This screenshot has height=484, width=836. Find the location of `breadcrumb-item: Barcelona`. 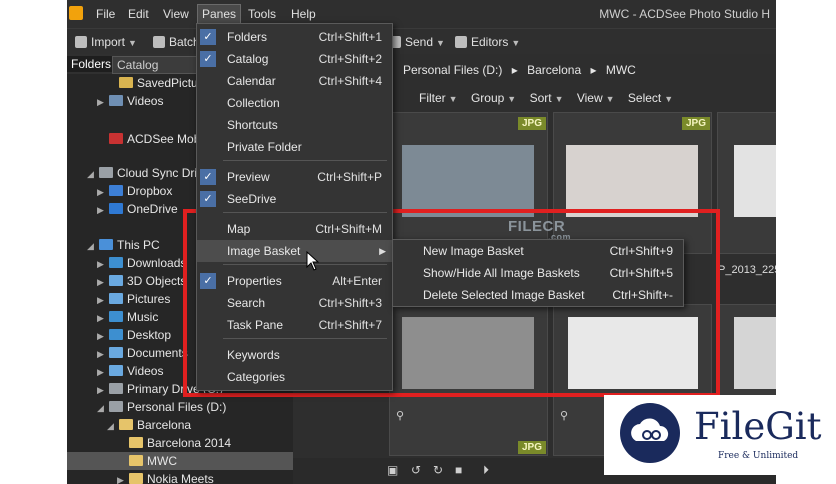

breadcrumb-item: Barcelona is located at coordinates (554, 70).